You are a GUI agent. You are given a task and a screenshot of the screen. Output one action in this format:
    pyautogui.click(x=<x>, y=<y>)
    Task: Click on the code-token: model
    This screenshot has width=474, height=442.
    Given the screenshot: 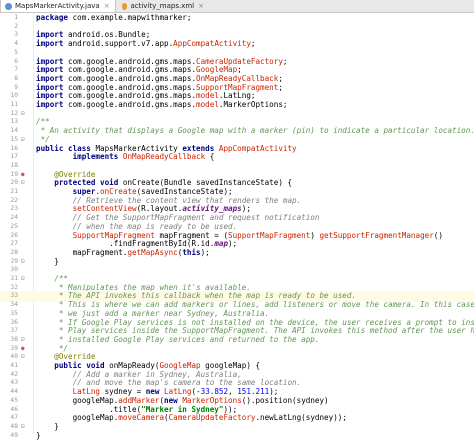 What is the action you would take?
    pyautogui.click(x=207, y=104)
    